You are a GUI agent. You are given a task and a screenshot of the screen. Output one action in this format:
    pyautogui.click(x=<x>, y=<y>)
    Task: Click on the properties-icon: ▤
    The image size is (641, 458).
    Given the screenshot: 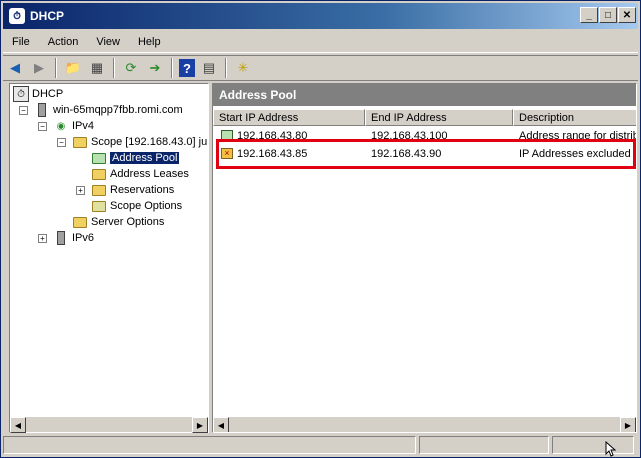 What is the action you would take?
    pyautogui.click(x=209, y=68)
    